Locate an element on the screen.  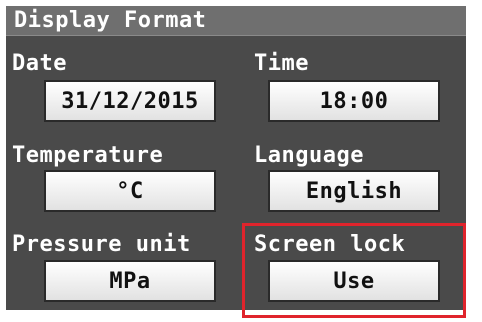
temperature-label: Temperature is located at coordinates (88, 155).